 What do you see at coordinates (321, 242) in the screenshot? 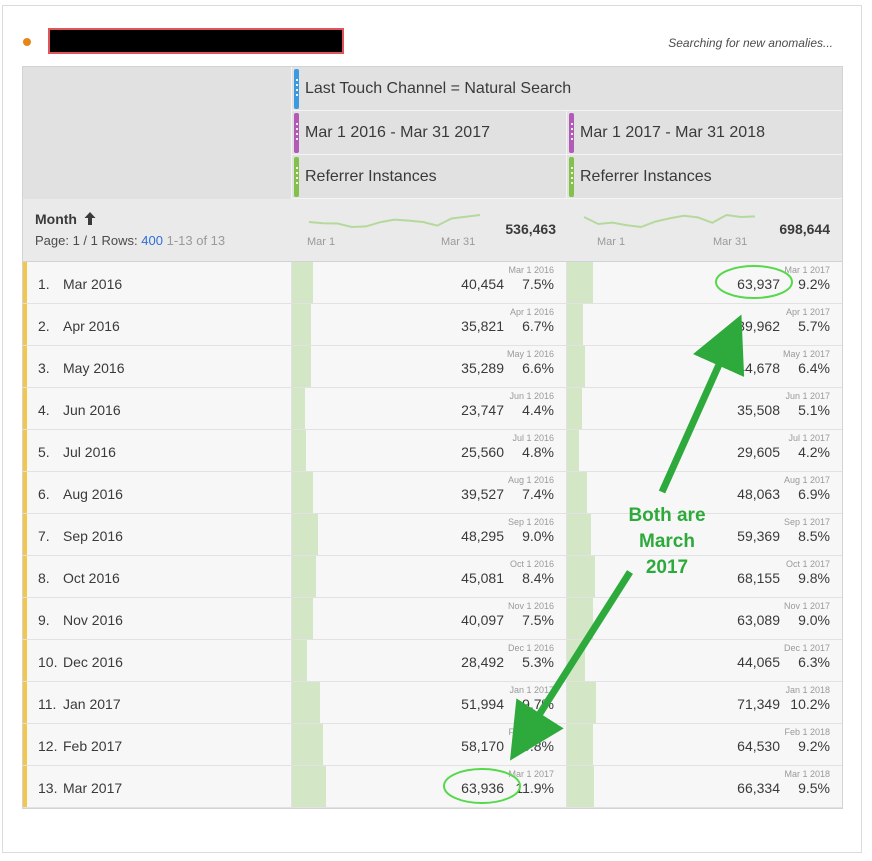
I see `sparkline-start-label: Mar 1` at bounding box center [321, 242].